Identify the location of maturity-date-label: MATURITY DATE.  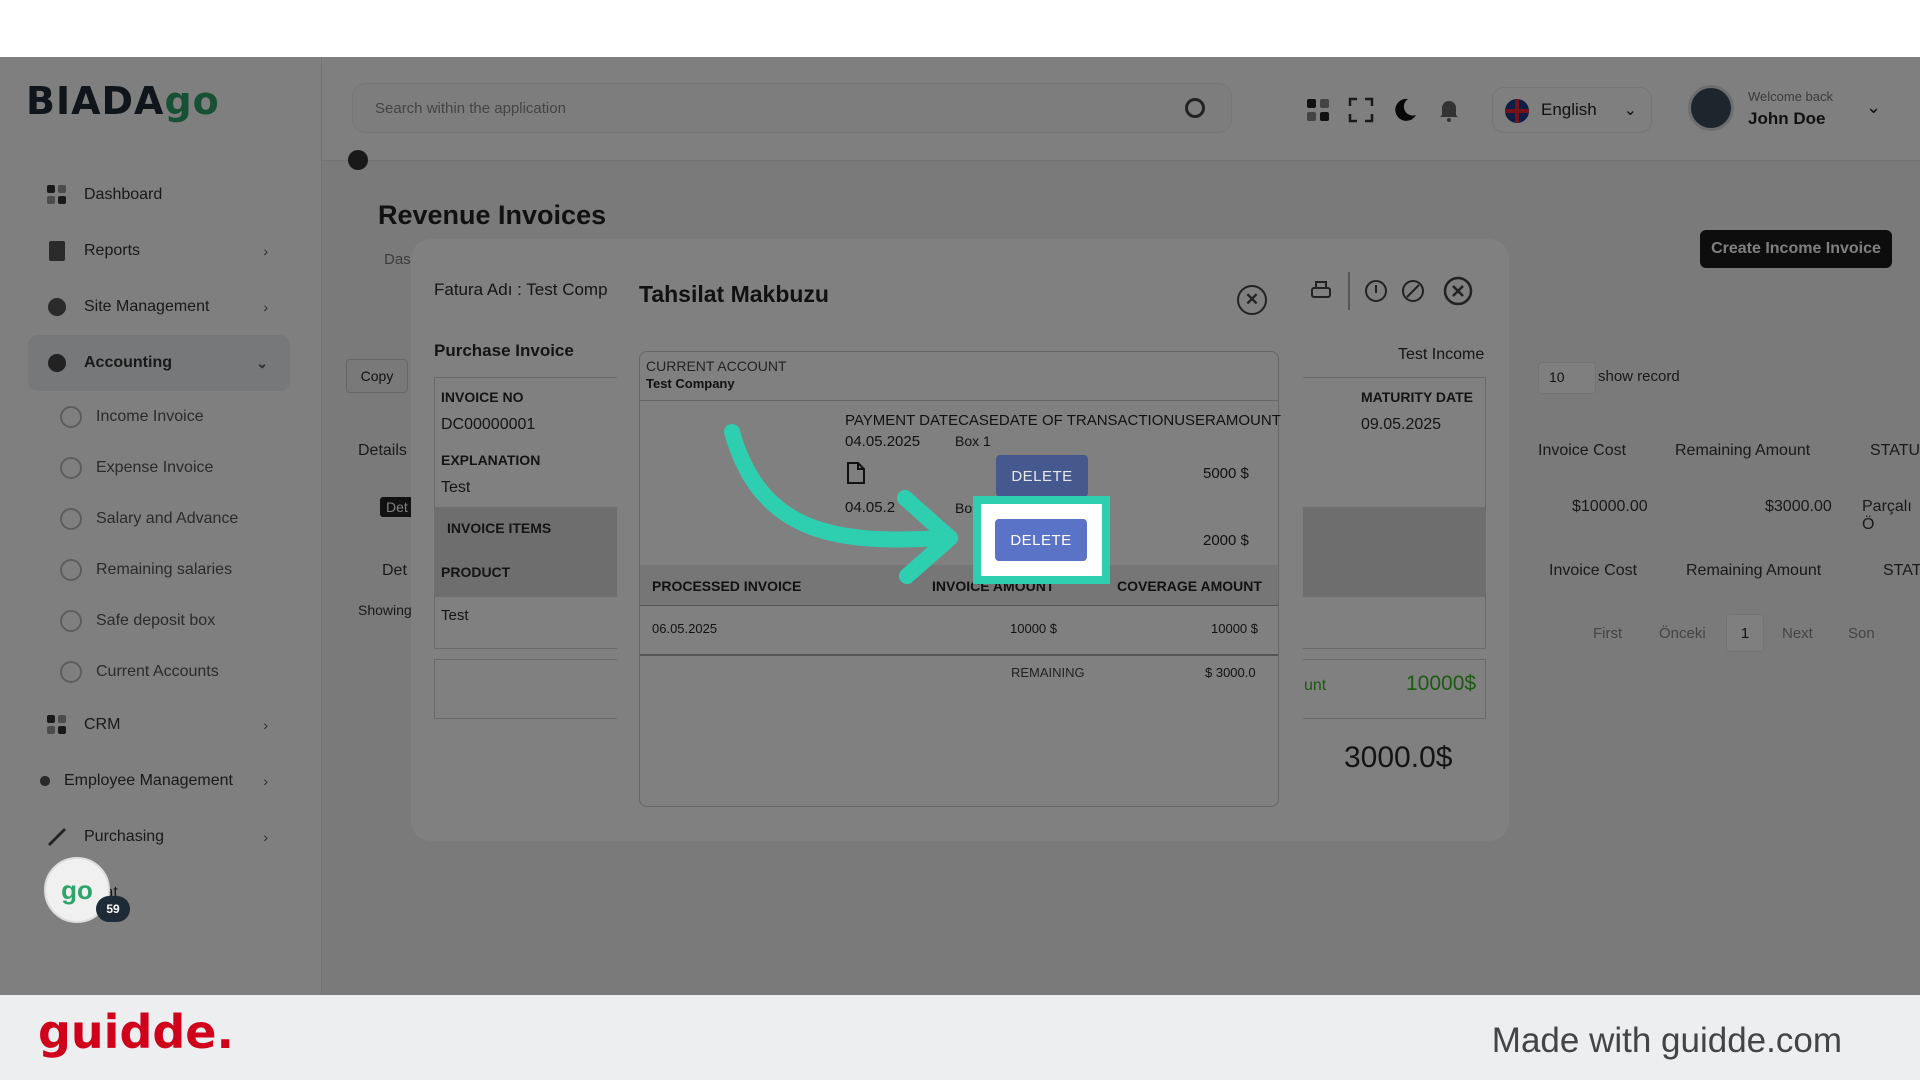
(1417, 397).